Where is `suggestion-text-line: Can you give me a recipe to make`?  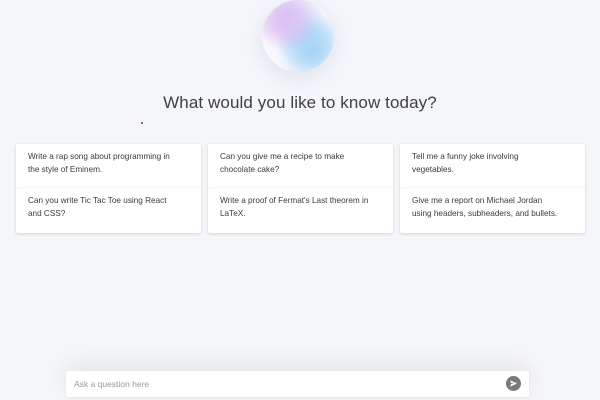
suggestion-text-line: Can you give me a recipe to make is located at coordinates (282, 156).